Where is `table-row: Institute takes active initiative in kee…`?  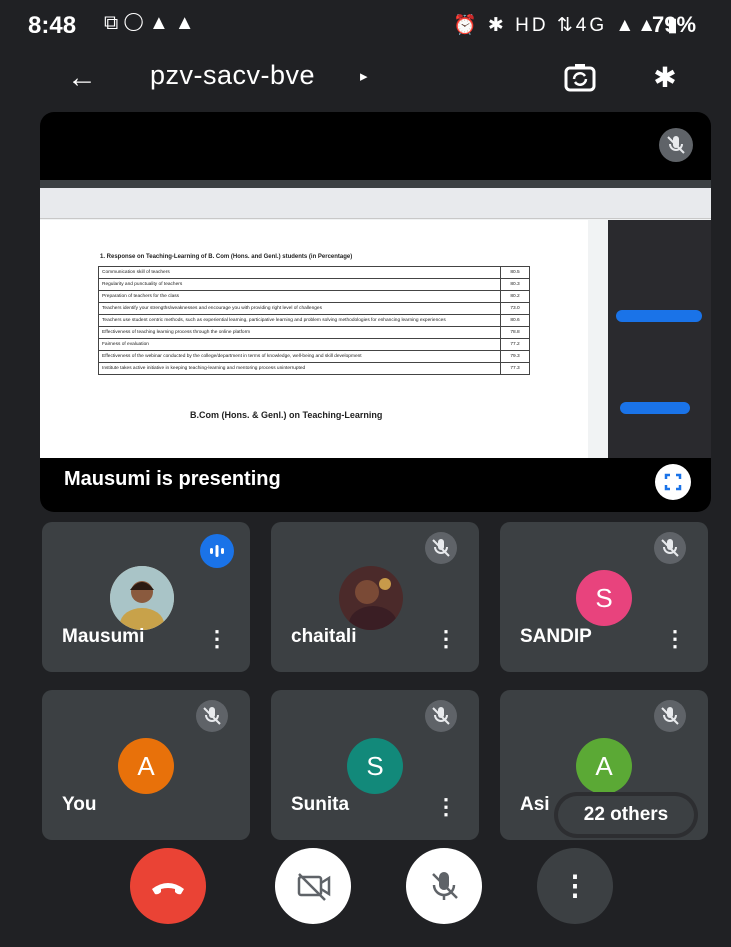 table-row: Institute takes active initiative in kee… is located at coordinates (314, 368).